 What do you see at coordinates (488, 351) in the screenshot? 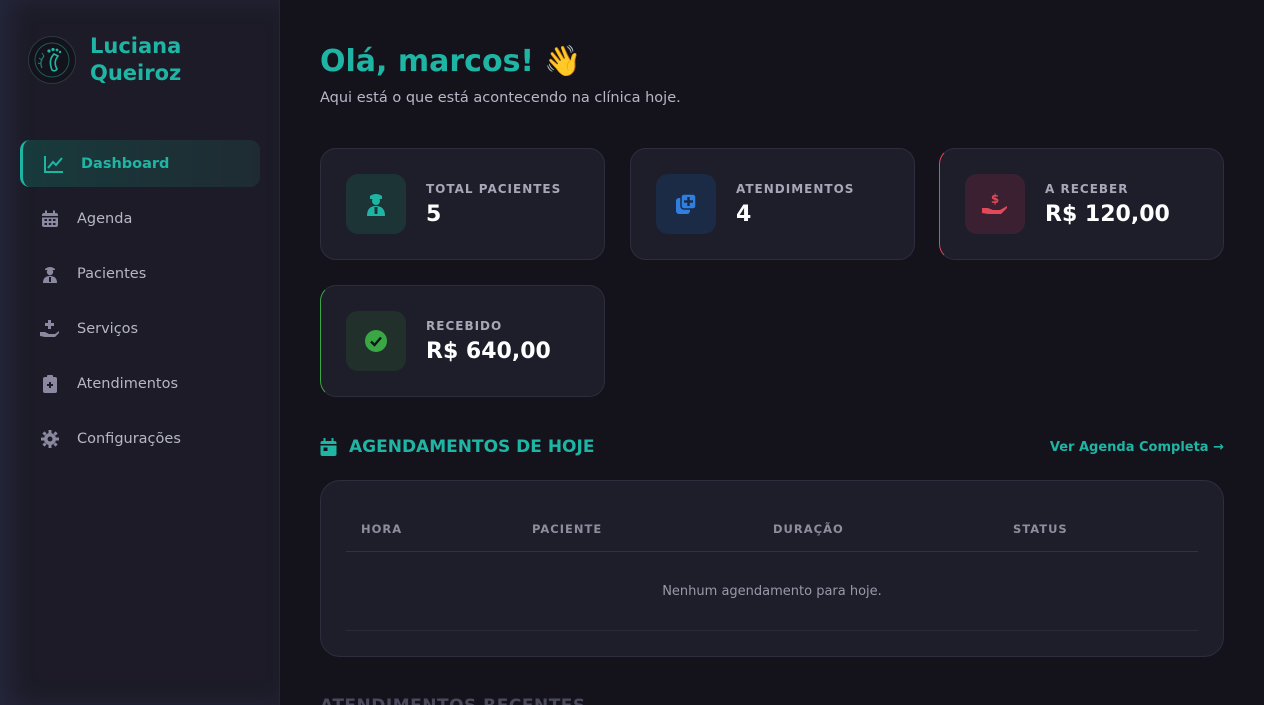
I see `stat-value: R$ 640,00` at bounding box center [488, 351].